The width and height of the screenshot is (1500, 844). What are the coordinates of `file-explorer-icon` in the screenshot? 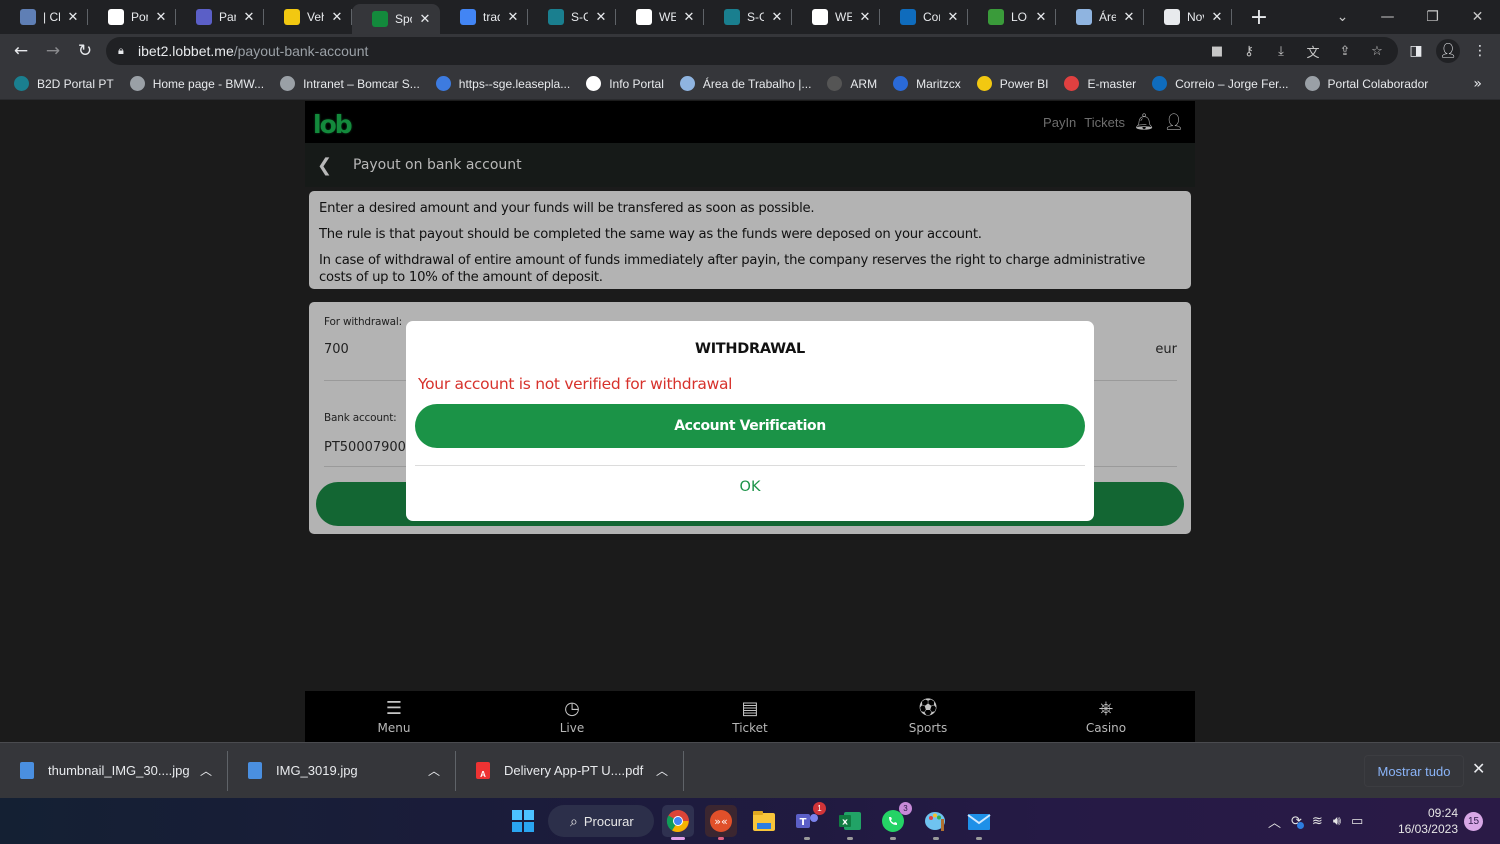 It's located at (764, 821).